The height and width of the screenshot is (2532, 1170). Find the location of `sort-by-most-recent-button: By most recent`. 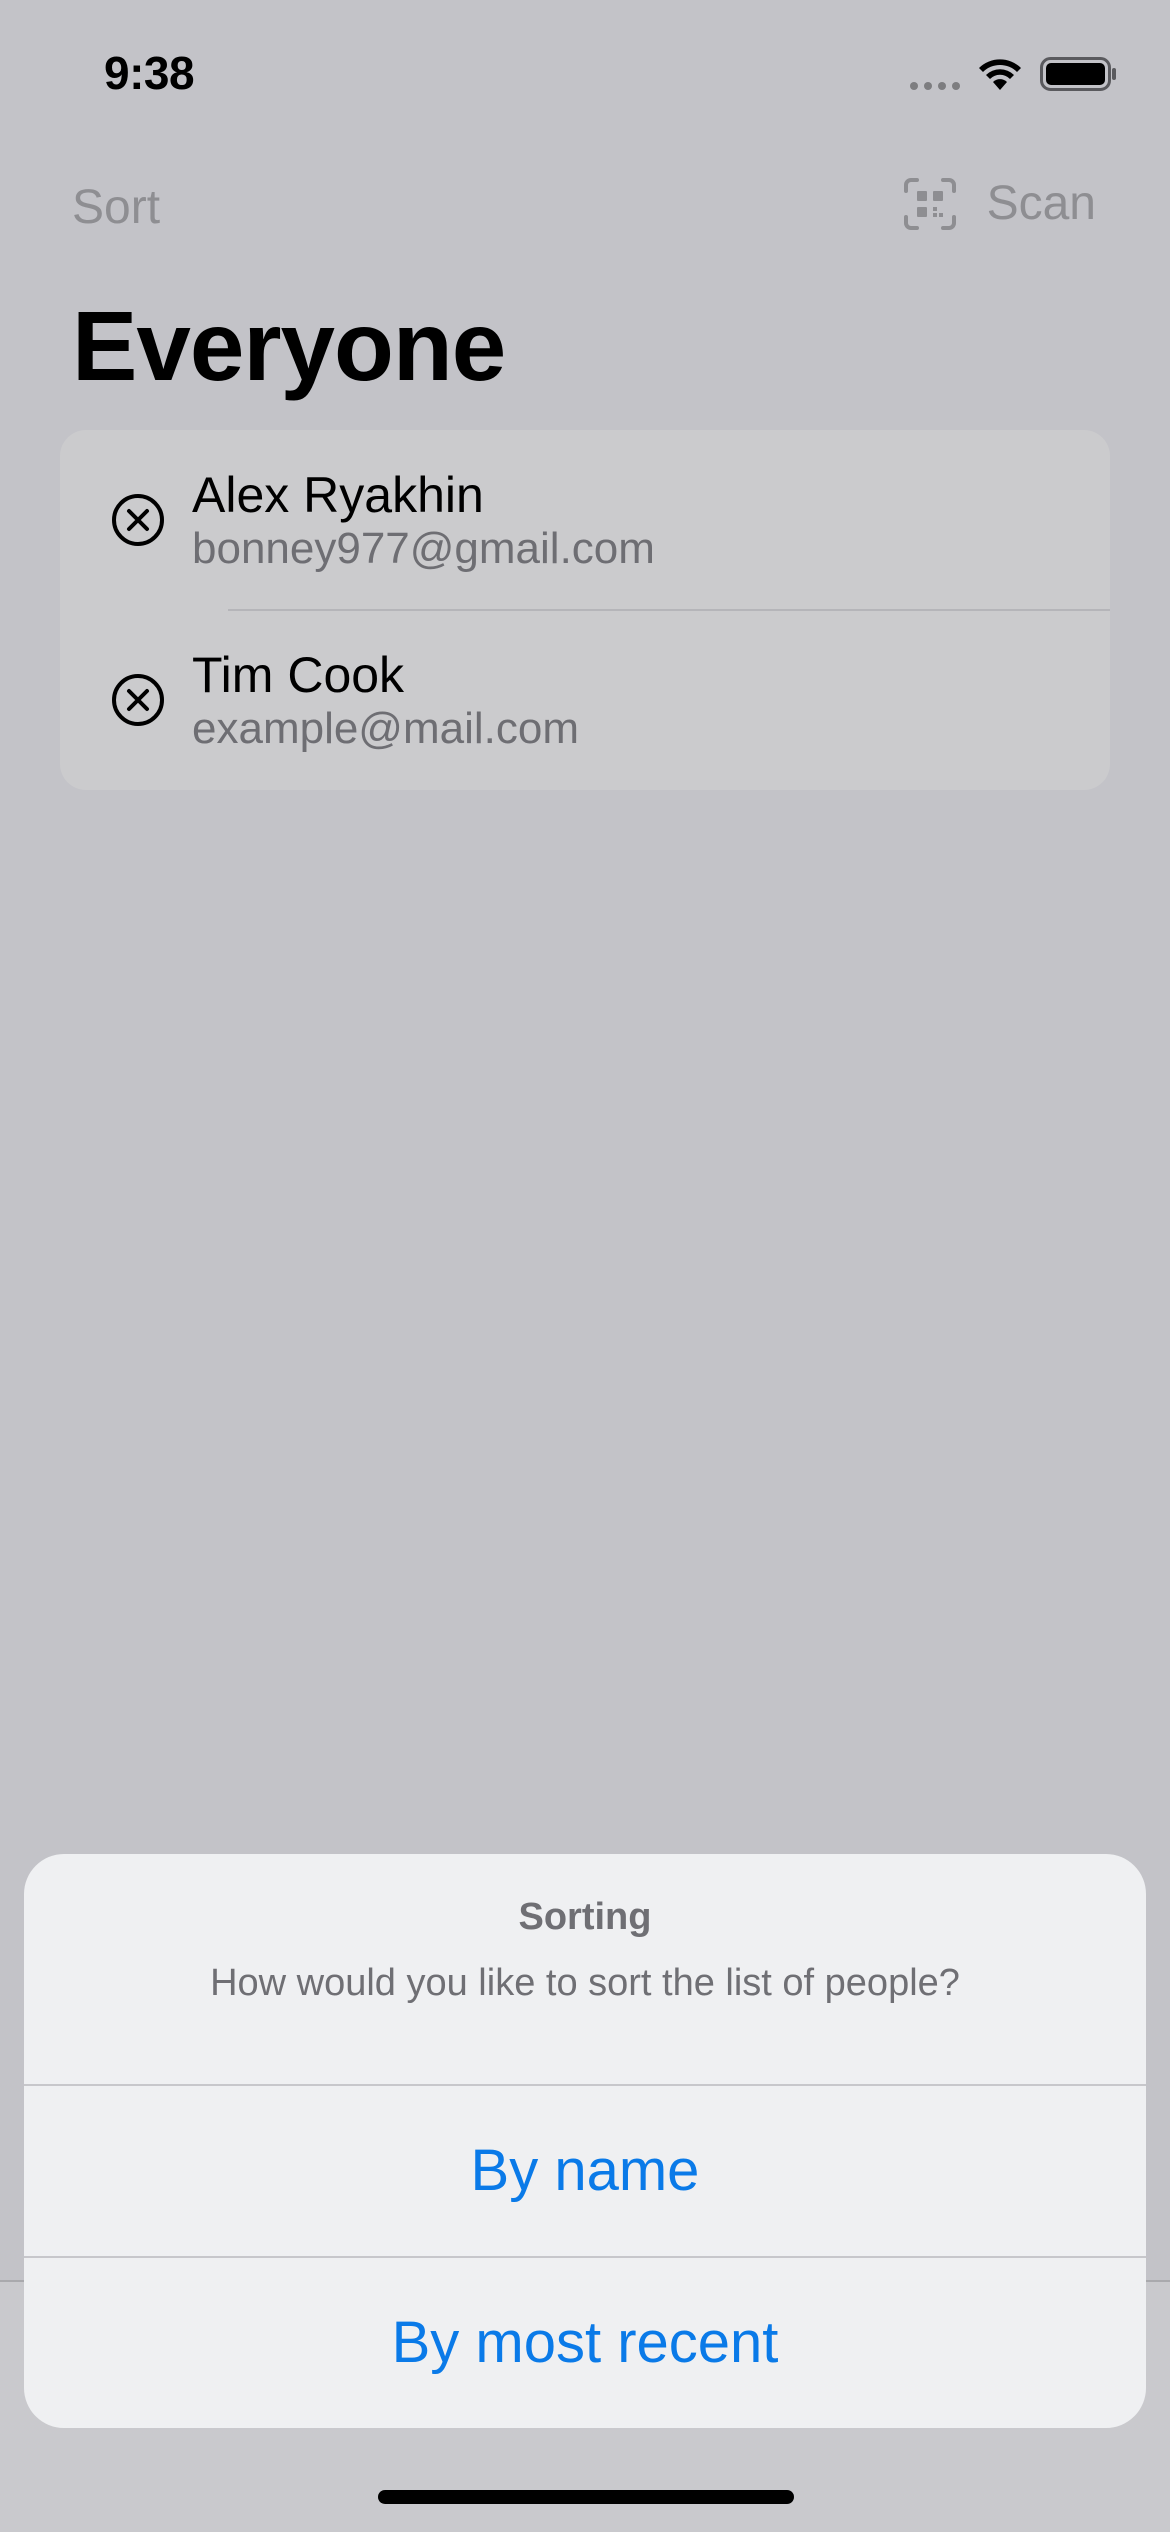

sort-by-most-recent-button: By most recent is located at coordinates (585, 2343).